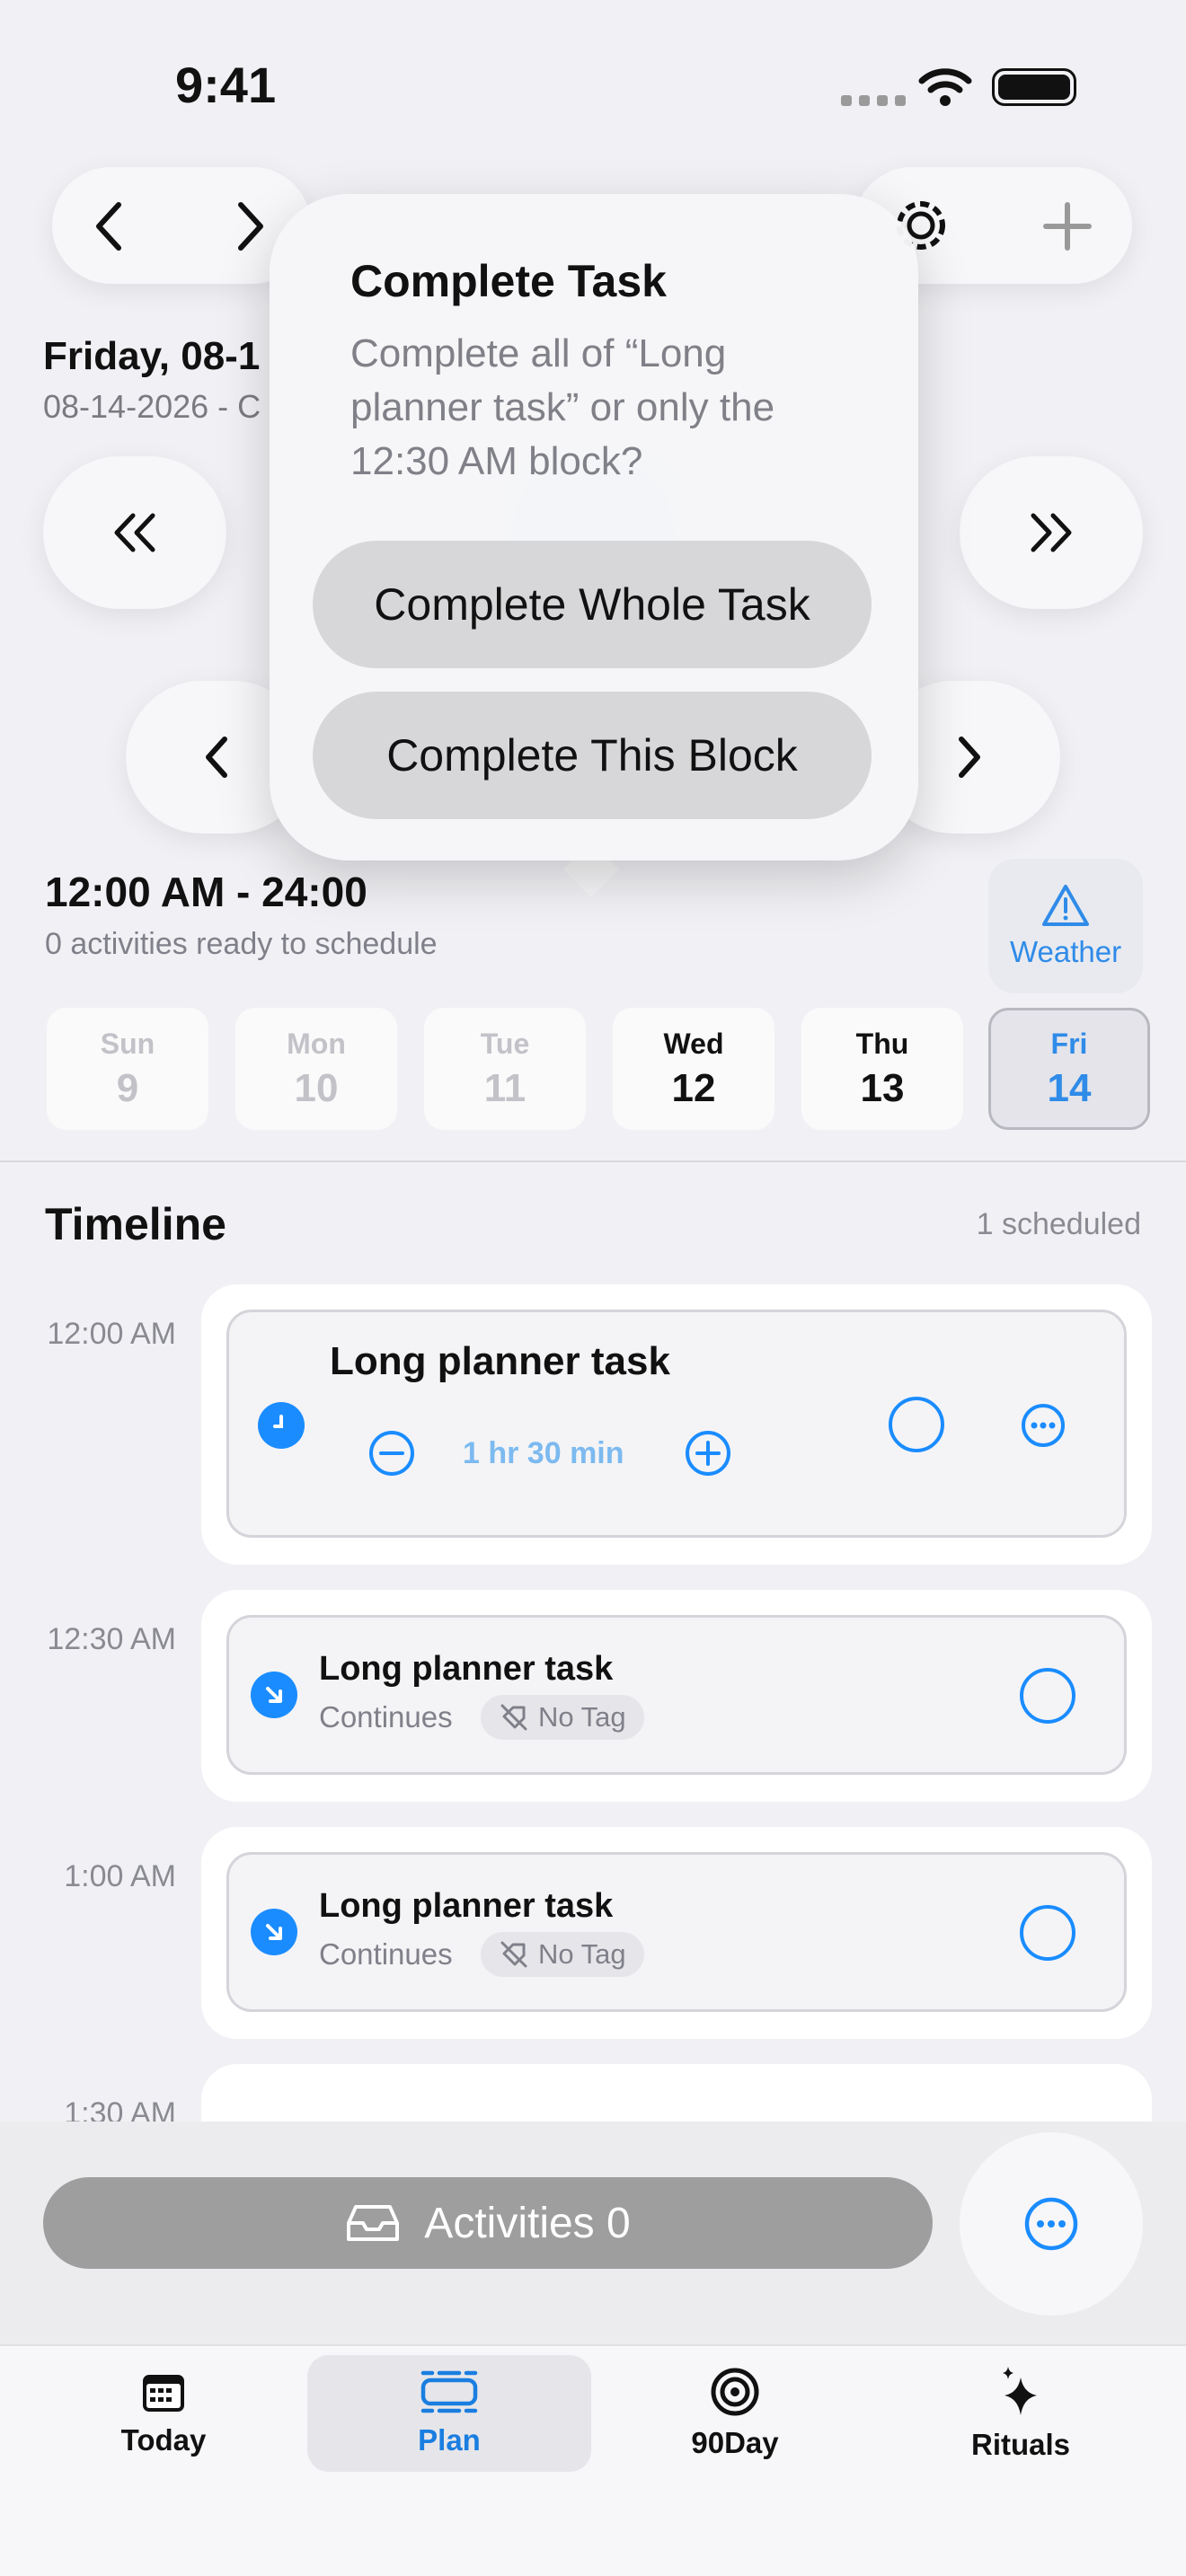 The image size is (1186, 2576). Describe the element at coordinates (1065, 905) in the screenshot. I see `warning-icon` at that location.